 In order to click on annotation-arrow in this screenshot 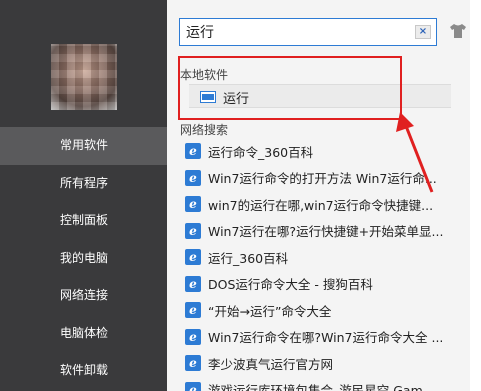, I will do `click(415, 152)`.